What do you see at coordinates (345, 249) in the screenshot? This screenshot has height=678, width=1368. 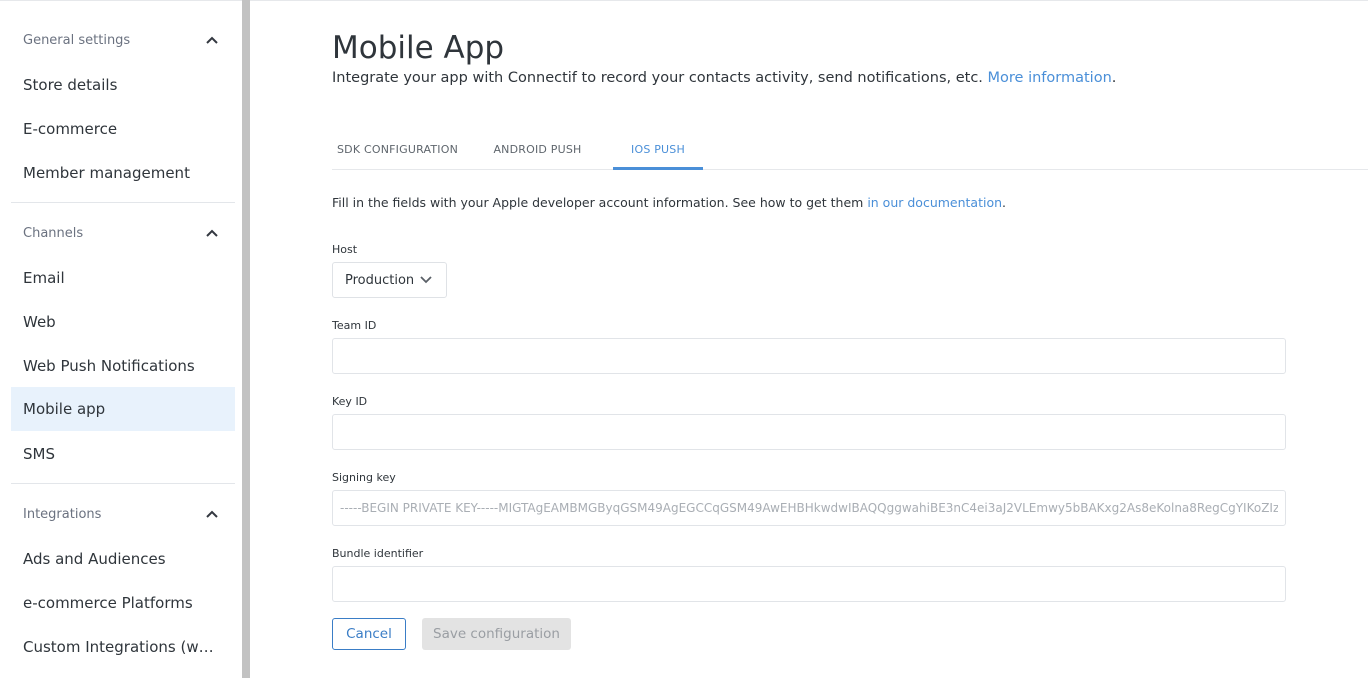 I see `host-label: Host` at bounding box center [345, 249].